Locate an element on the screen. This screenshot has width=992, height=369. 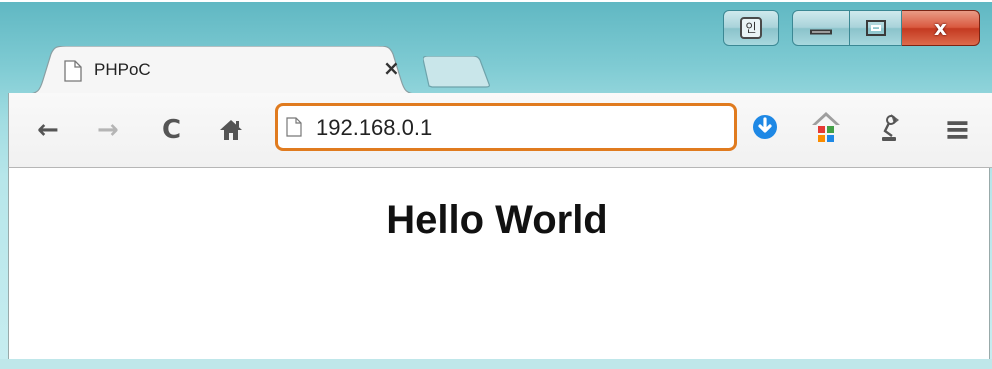
page-favicon-icon is located at coordinates (73, 71).